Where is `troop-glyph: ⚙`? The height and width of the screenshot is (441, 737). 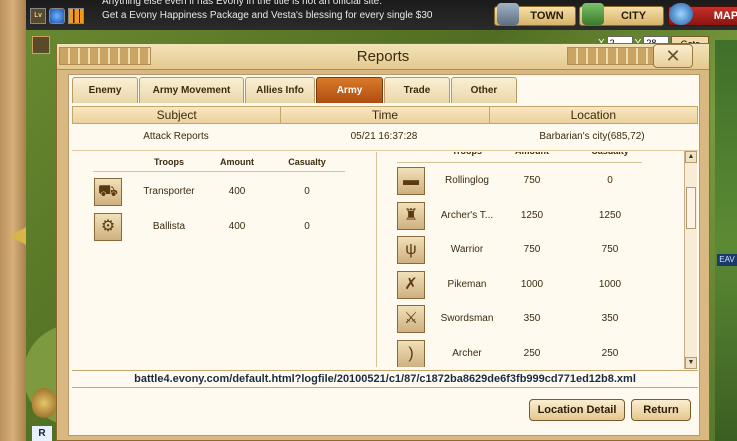 troop-glyph: ⚙ is located at coordinates (108, 226).